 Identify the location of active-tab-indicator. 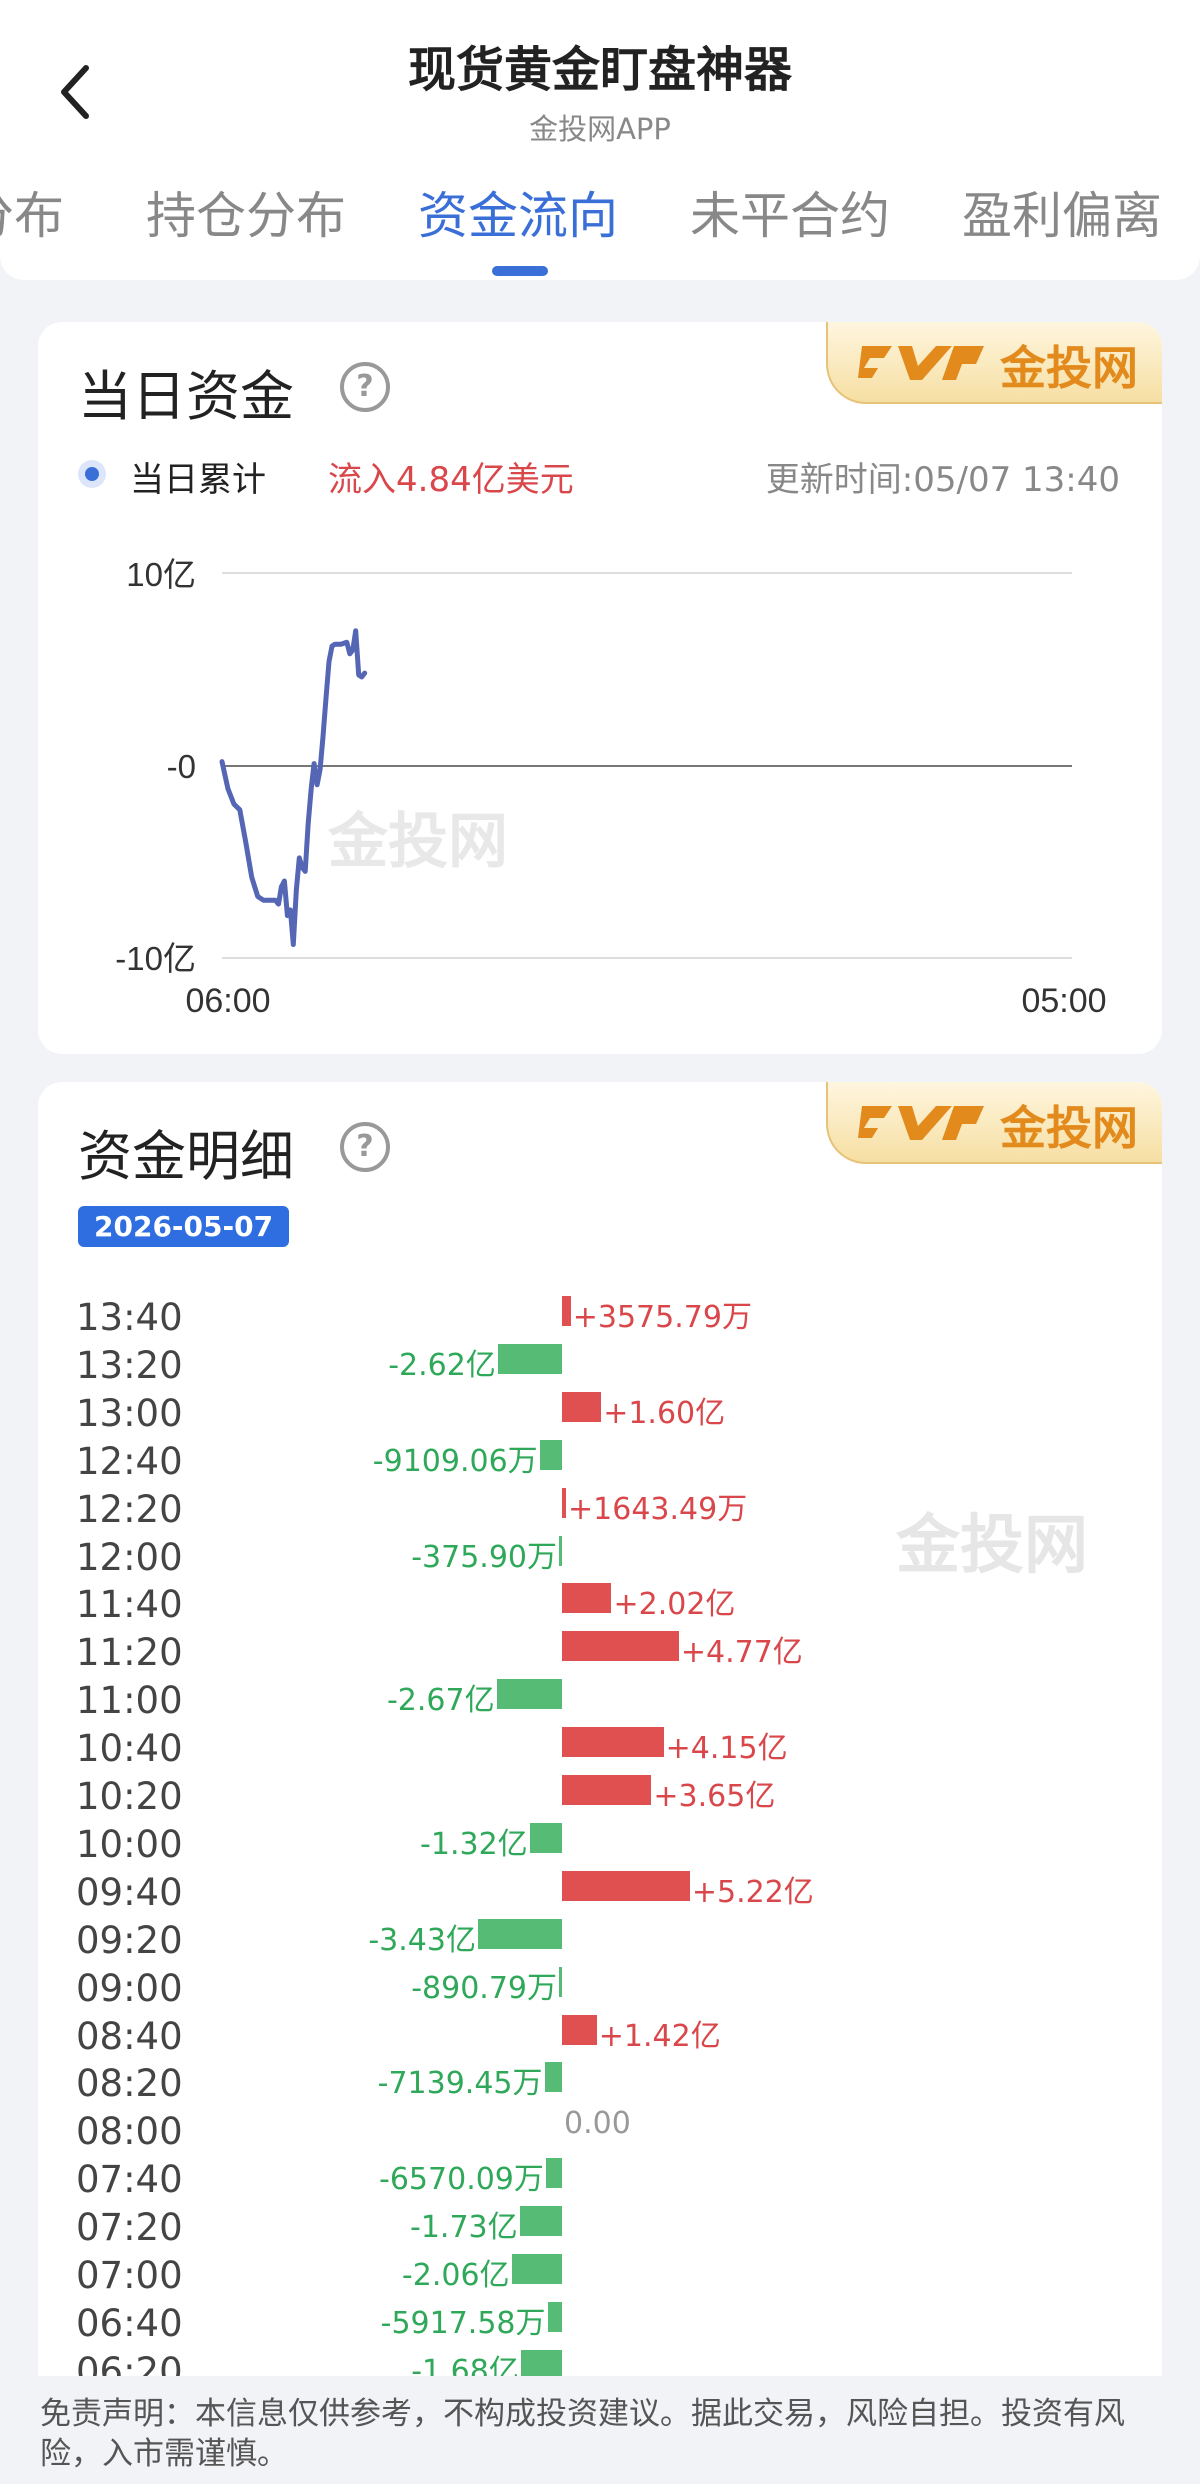
(520, 271).